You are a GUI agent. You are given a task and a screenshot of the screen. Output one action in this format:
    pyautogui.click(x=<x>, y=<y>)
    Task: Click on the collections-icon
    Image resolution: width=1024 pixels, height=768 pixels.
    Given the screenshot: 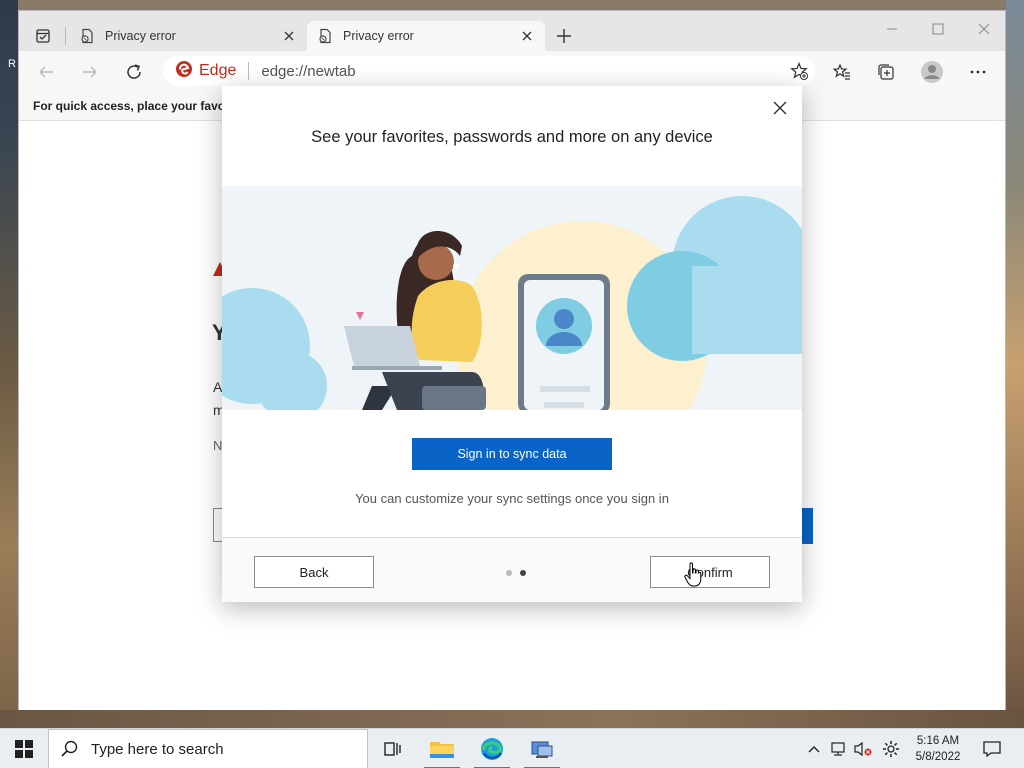 What is the action you would take?
    pyautogui.click(x=886, y=72)
    